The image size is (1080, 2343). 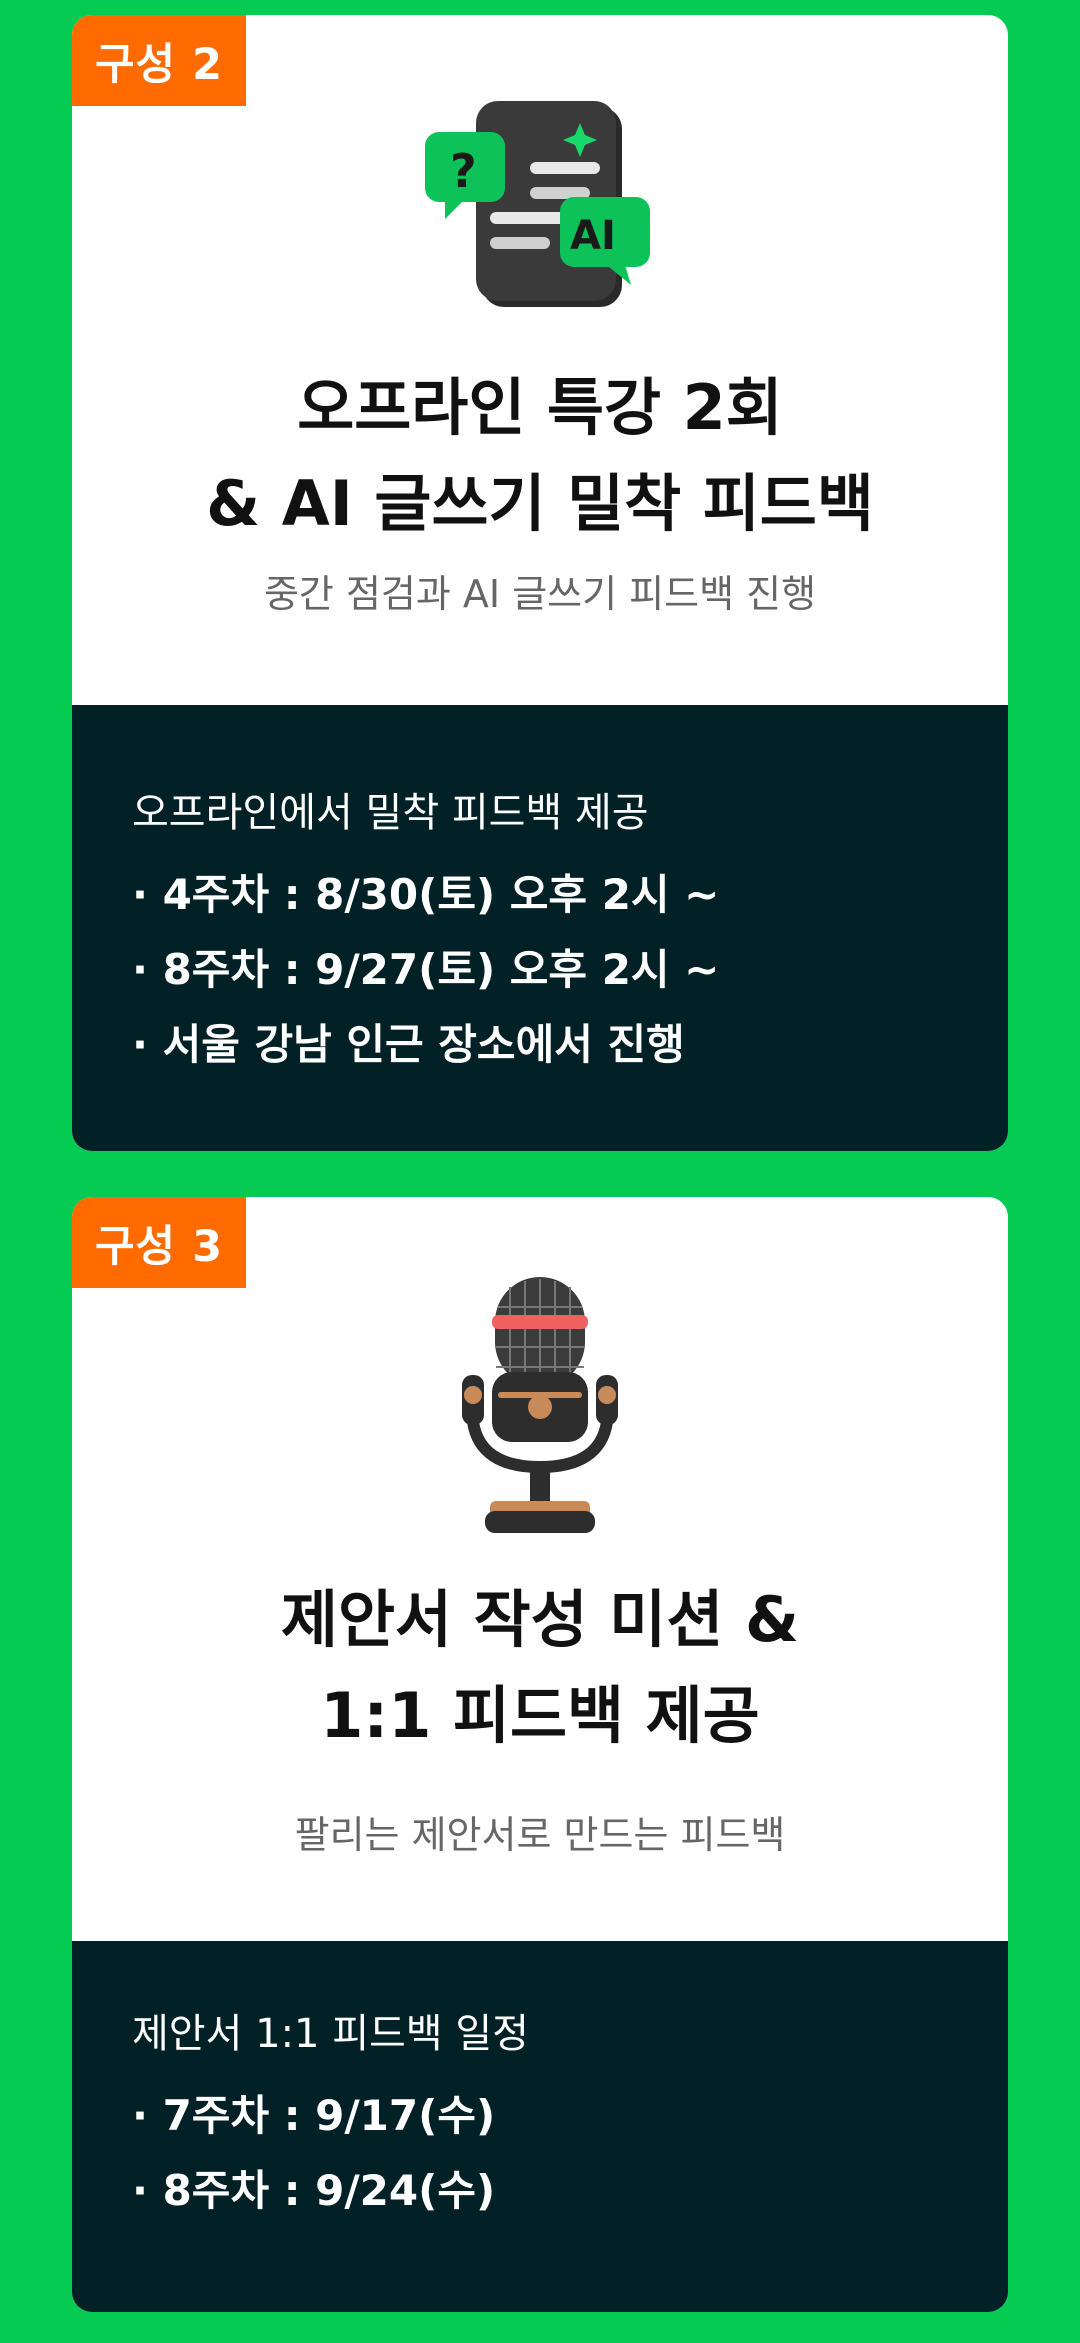 I want to click on card-subtitle: 중간 점검과 AI 글쓰기 피드백 진행, so click(x=540, y=594).